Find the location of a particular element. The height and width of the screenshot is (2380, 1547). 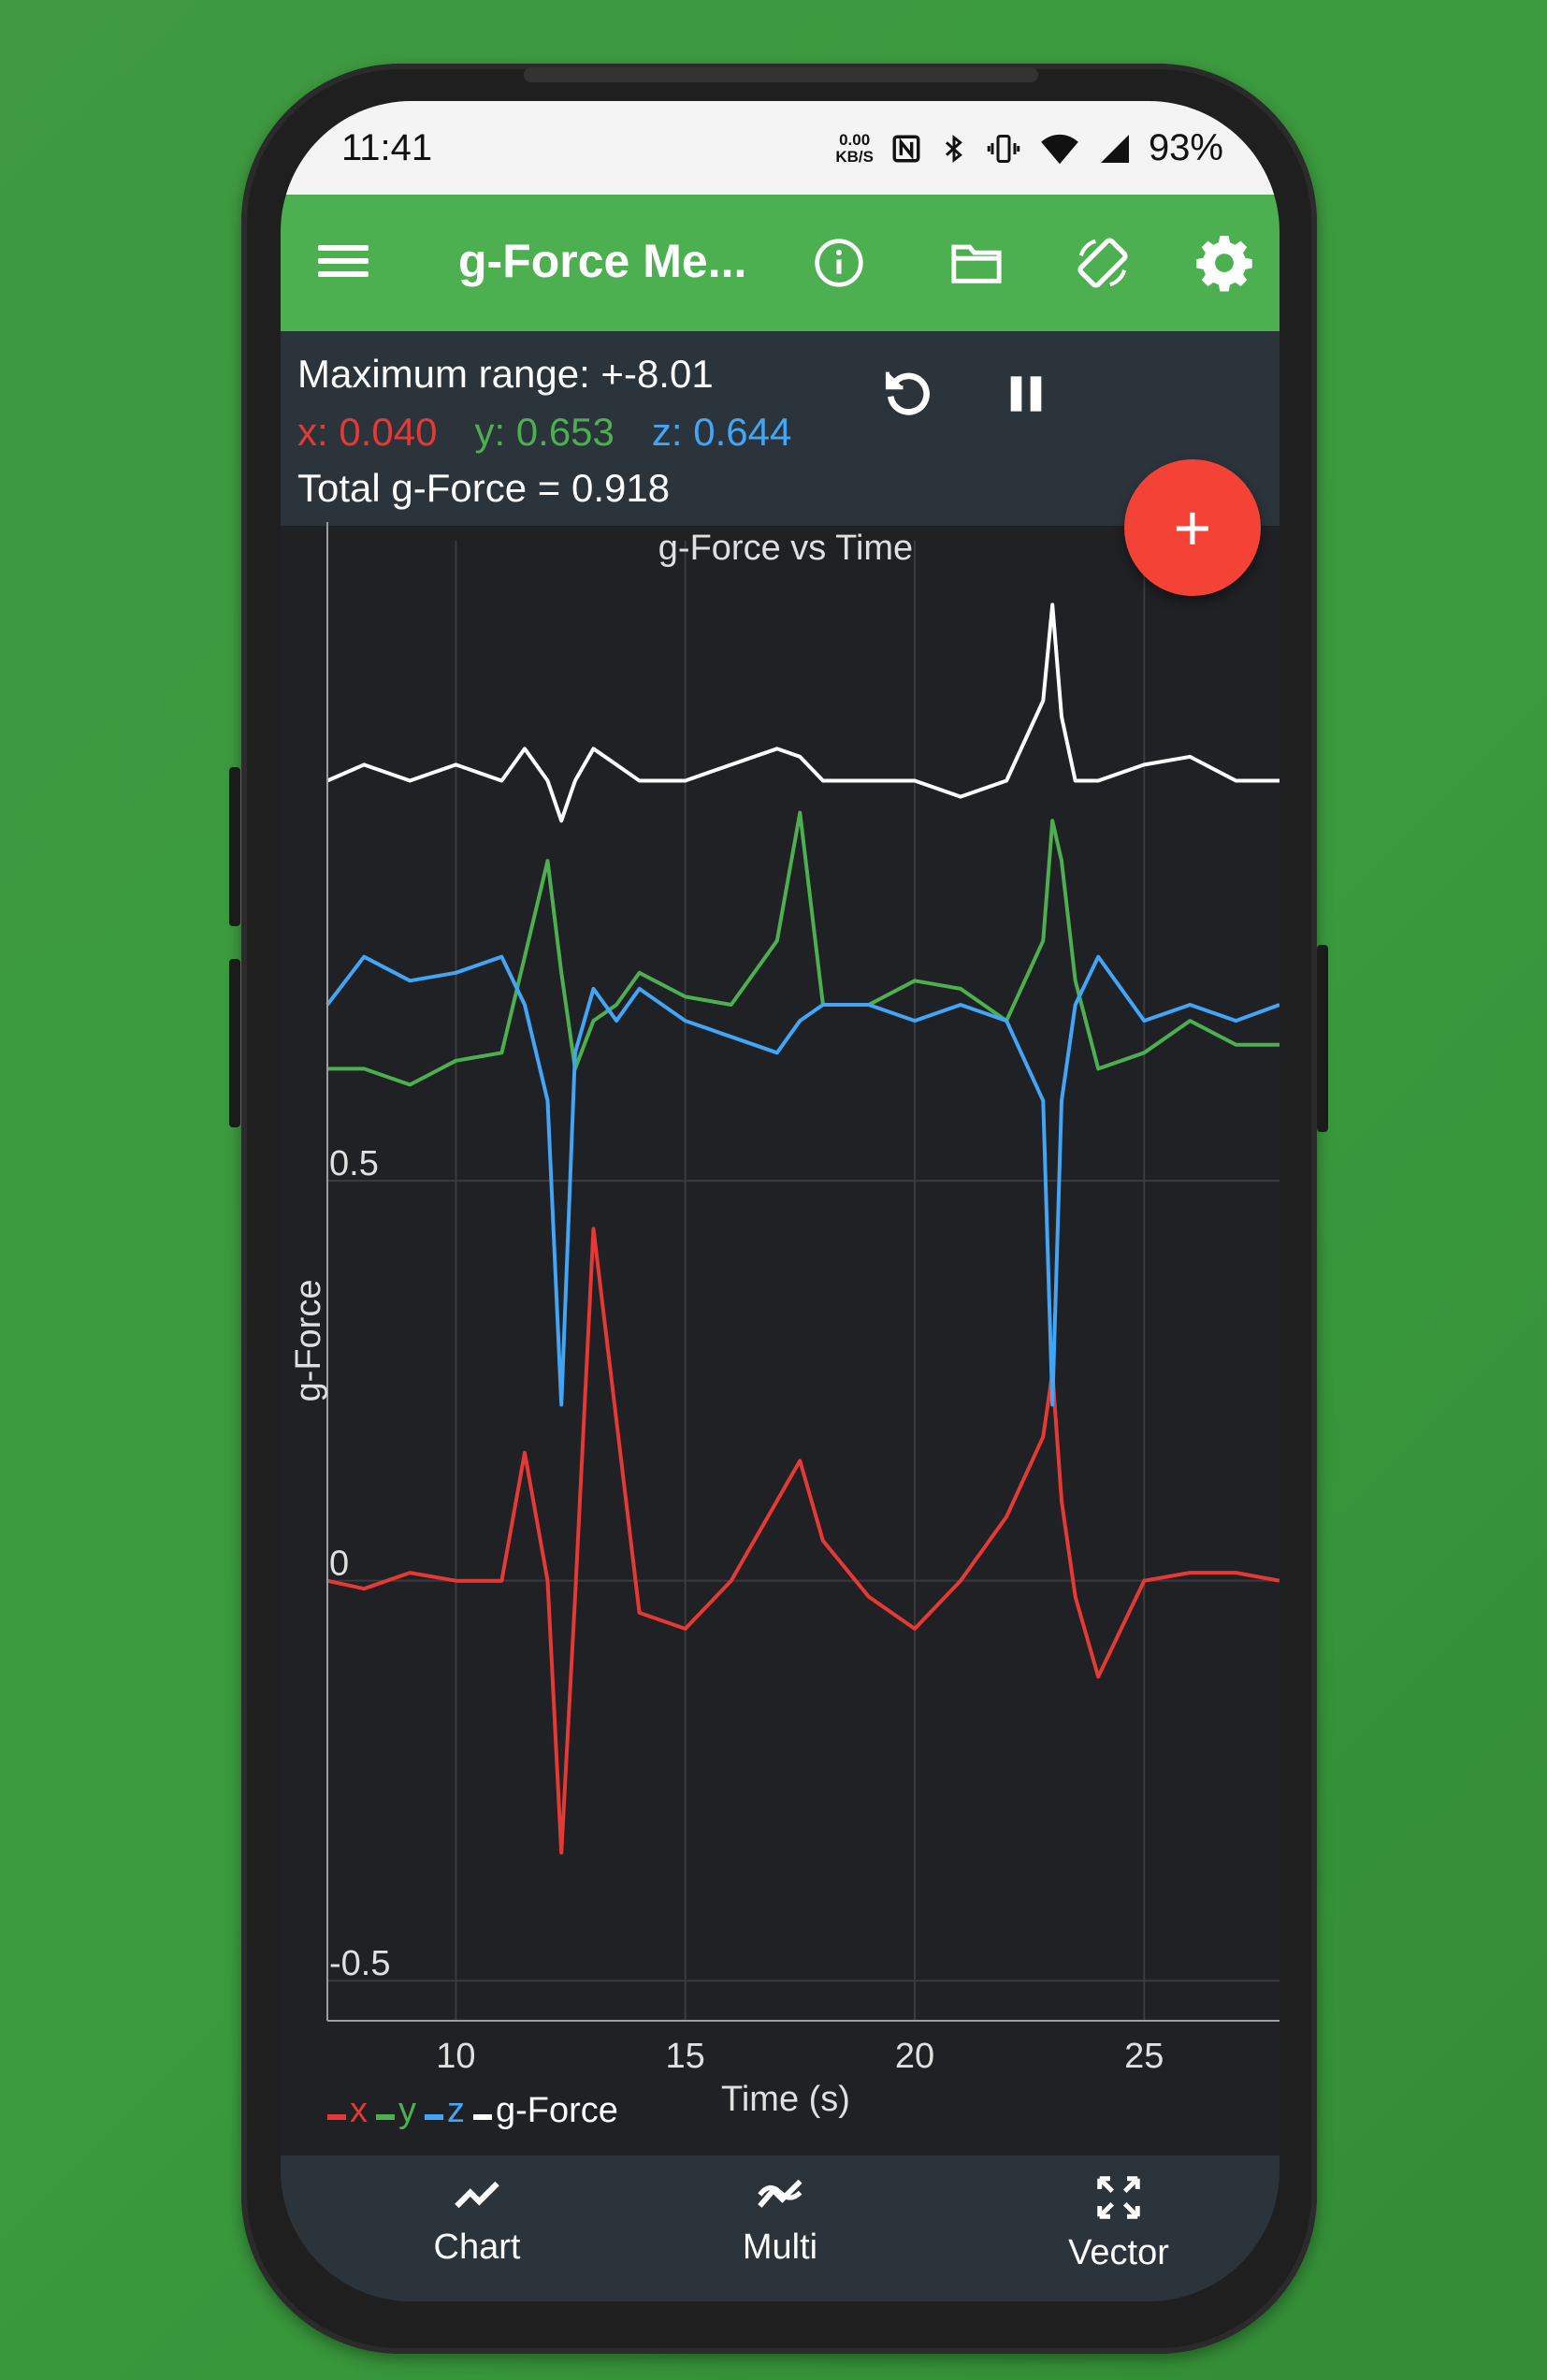

multiline-chart-icon is located at coordinates (780, 2193).